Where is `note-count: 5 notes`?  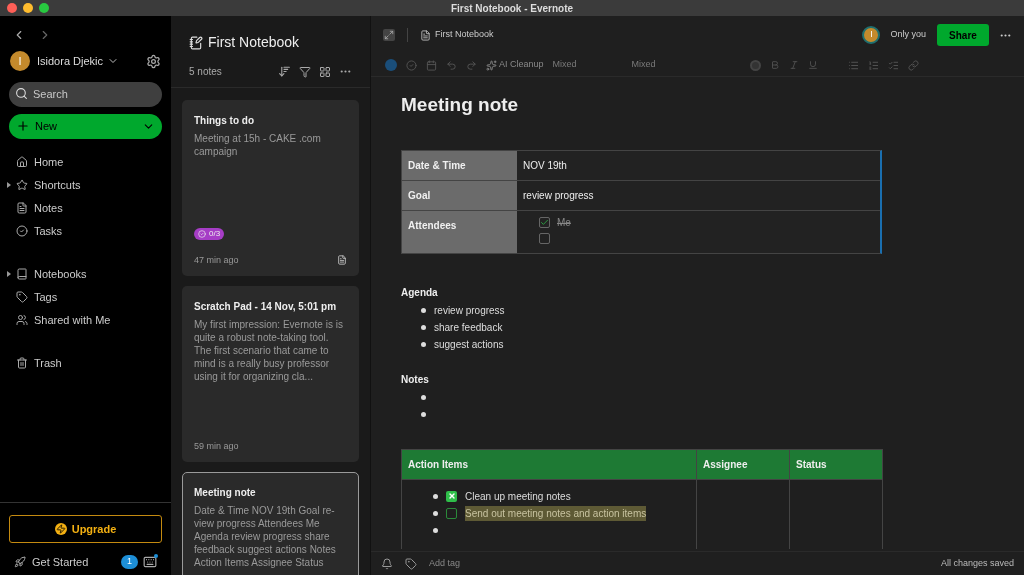
note-count: 5 notes is located at coordinates (205, 72).